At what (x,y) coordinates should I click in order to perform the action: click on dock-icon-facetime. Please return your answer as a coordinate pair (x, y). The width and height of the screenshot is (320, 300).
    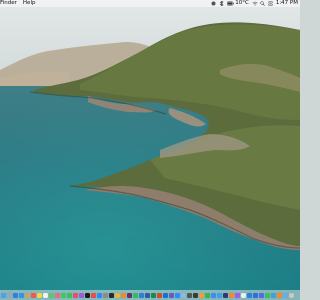
    Looking at the image, I should click on (69, 295).